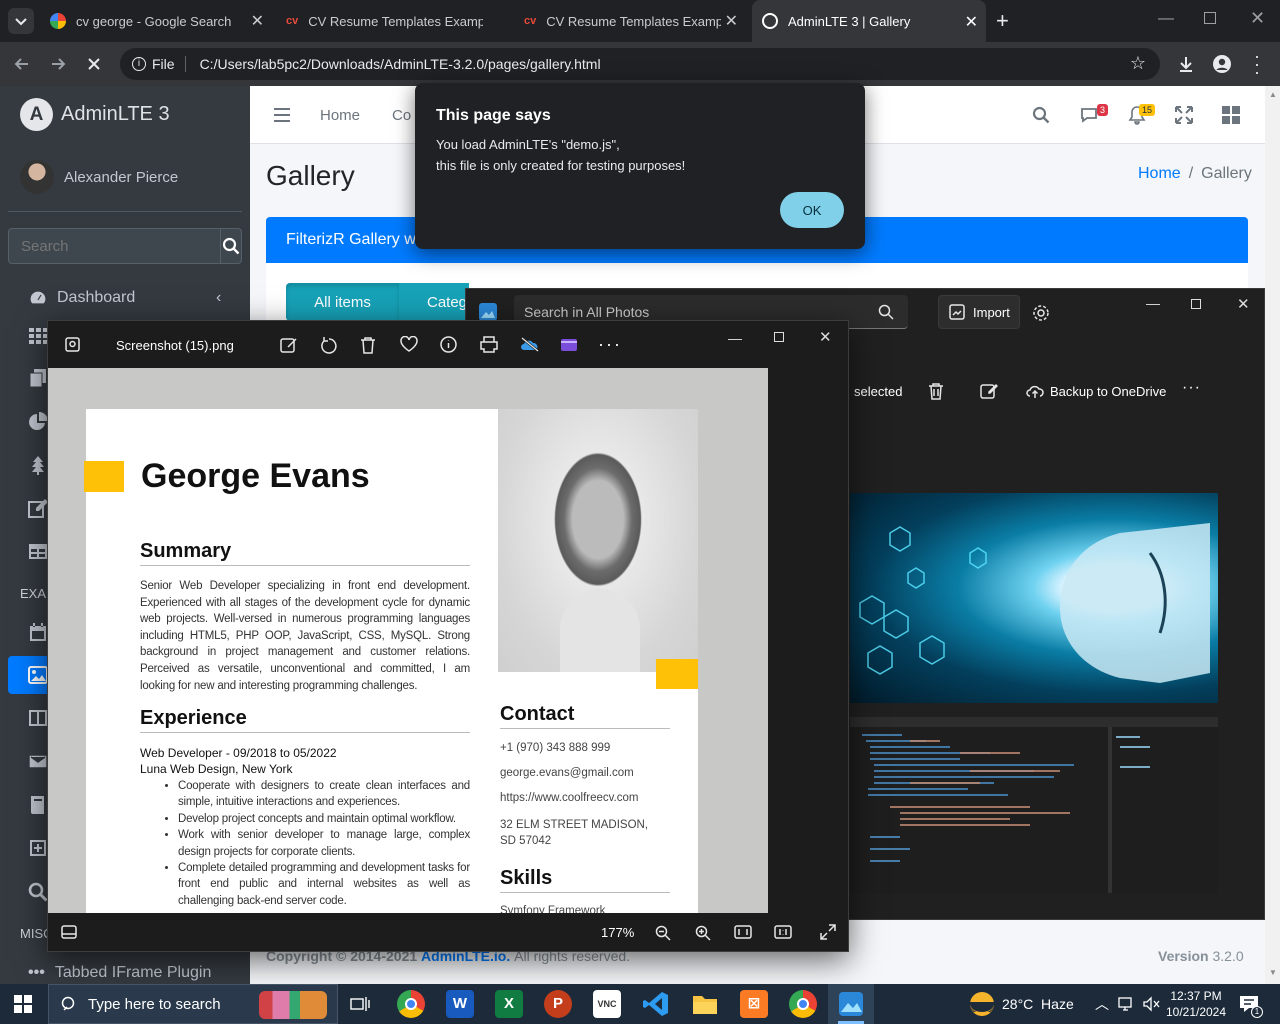 The width and height of the screenshot is (1280, 1024). I want to click on tab-search-button, so click(21, 21).